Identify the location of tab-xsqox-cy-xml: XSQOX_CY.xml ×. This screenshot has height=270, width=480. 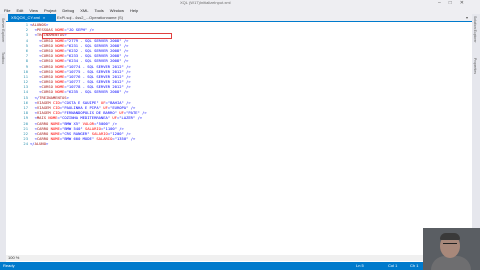
(32, 17).